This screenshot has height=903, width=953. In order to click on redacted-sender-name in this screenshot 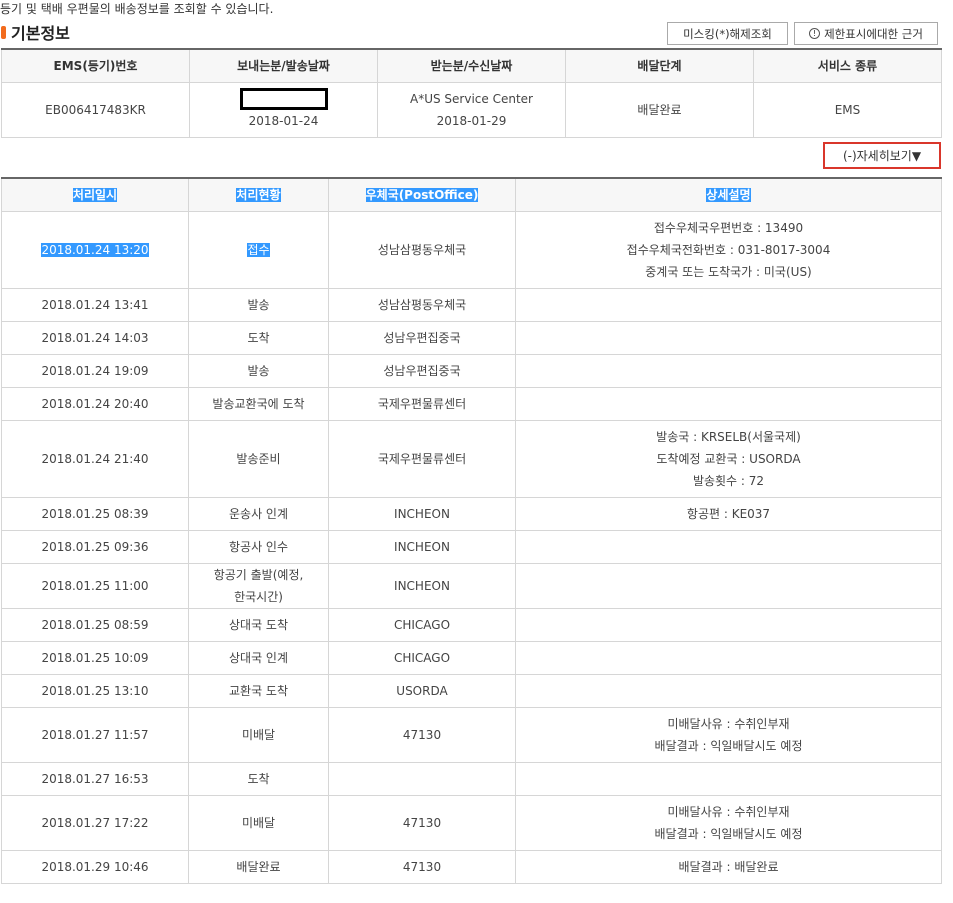, I will do `click(283, 98)`.